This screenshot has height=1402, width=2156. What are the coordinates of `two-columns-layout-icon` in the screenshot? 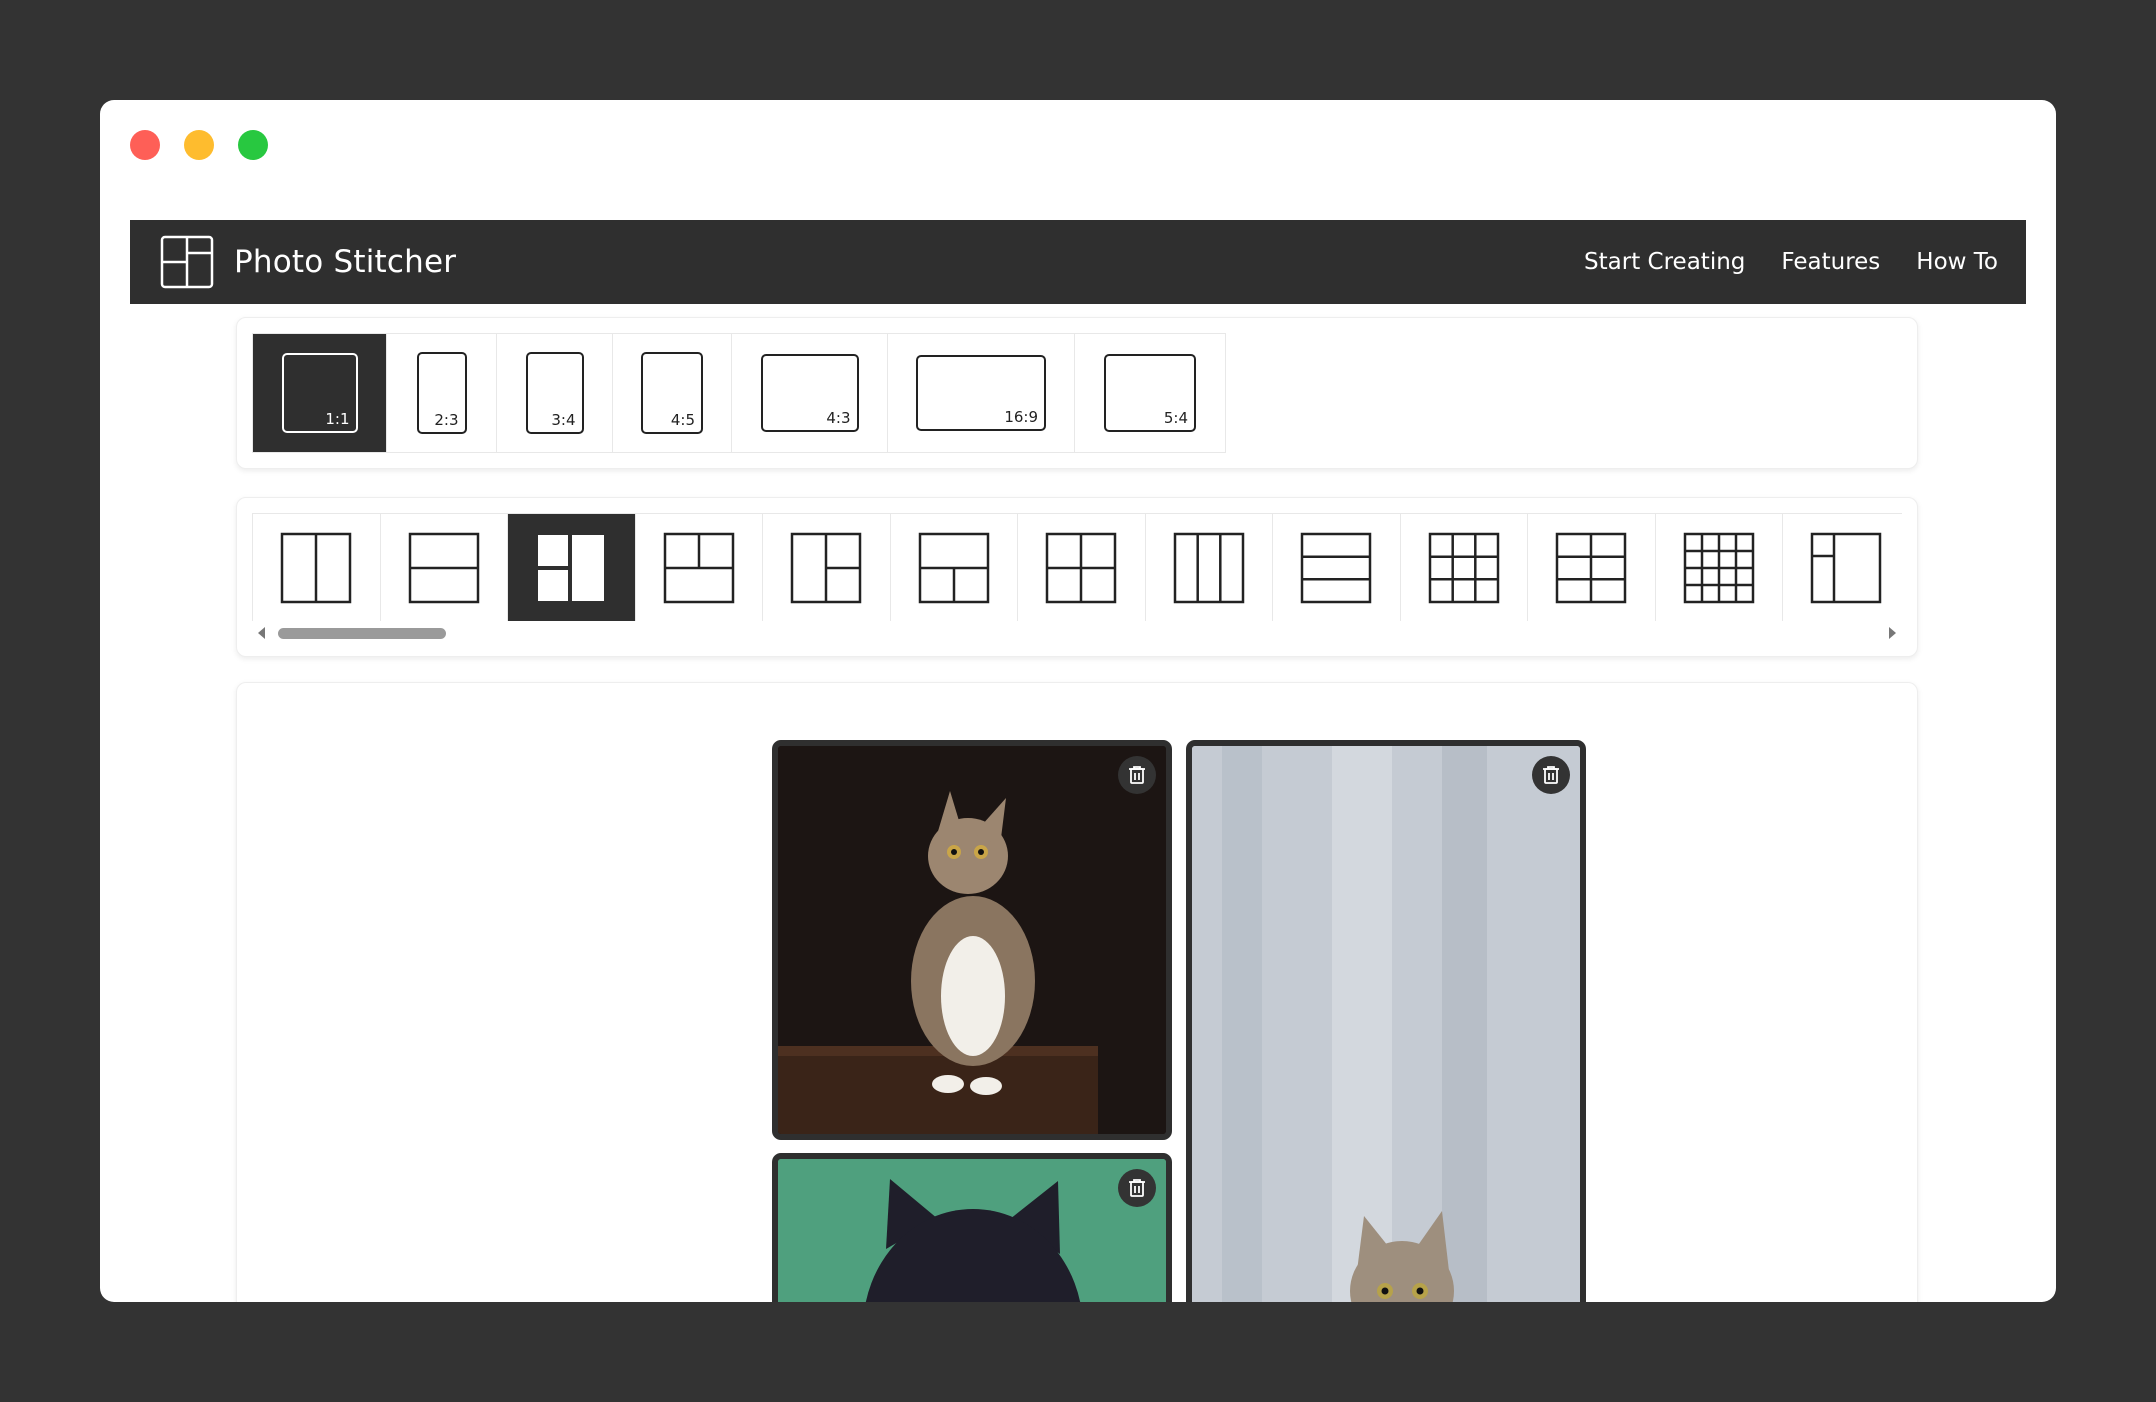 It's located at (316, 567).